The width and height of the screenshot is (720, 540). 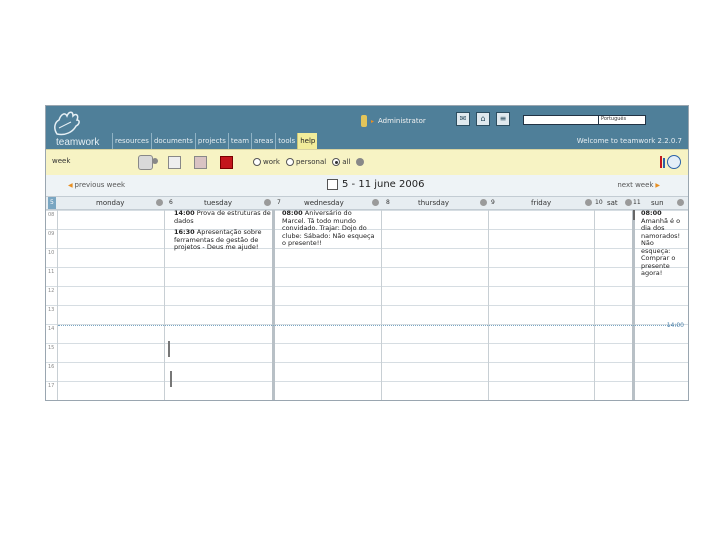 What do you see at coordinates (307, 141) in the screenshot?
I see `tab-help: help` at bounding box center [307, 141].